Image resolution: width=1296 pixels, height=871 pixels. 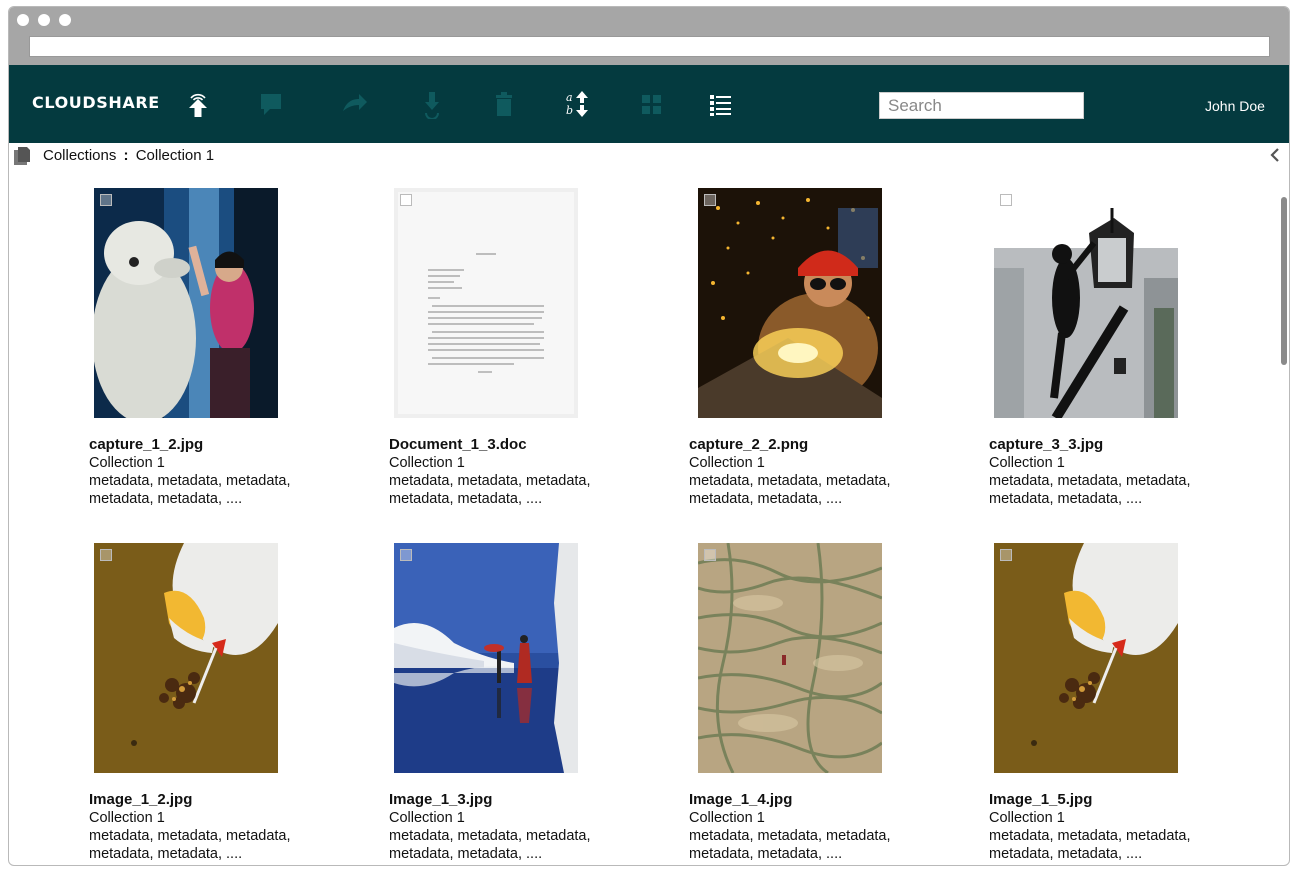 I want to click on snow-reflection-photo, so click(x=486, y=658).